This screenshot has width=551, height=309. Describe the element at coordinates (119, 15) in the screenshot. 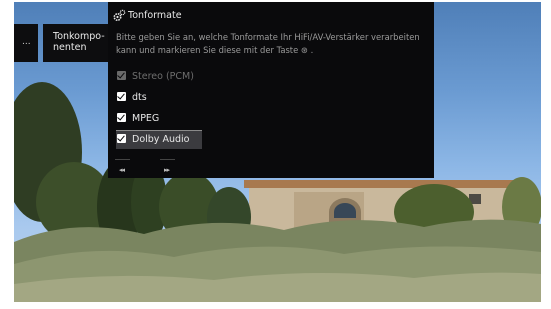

I see `gear-icon` at that location.